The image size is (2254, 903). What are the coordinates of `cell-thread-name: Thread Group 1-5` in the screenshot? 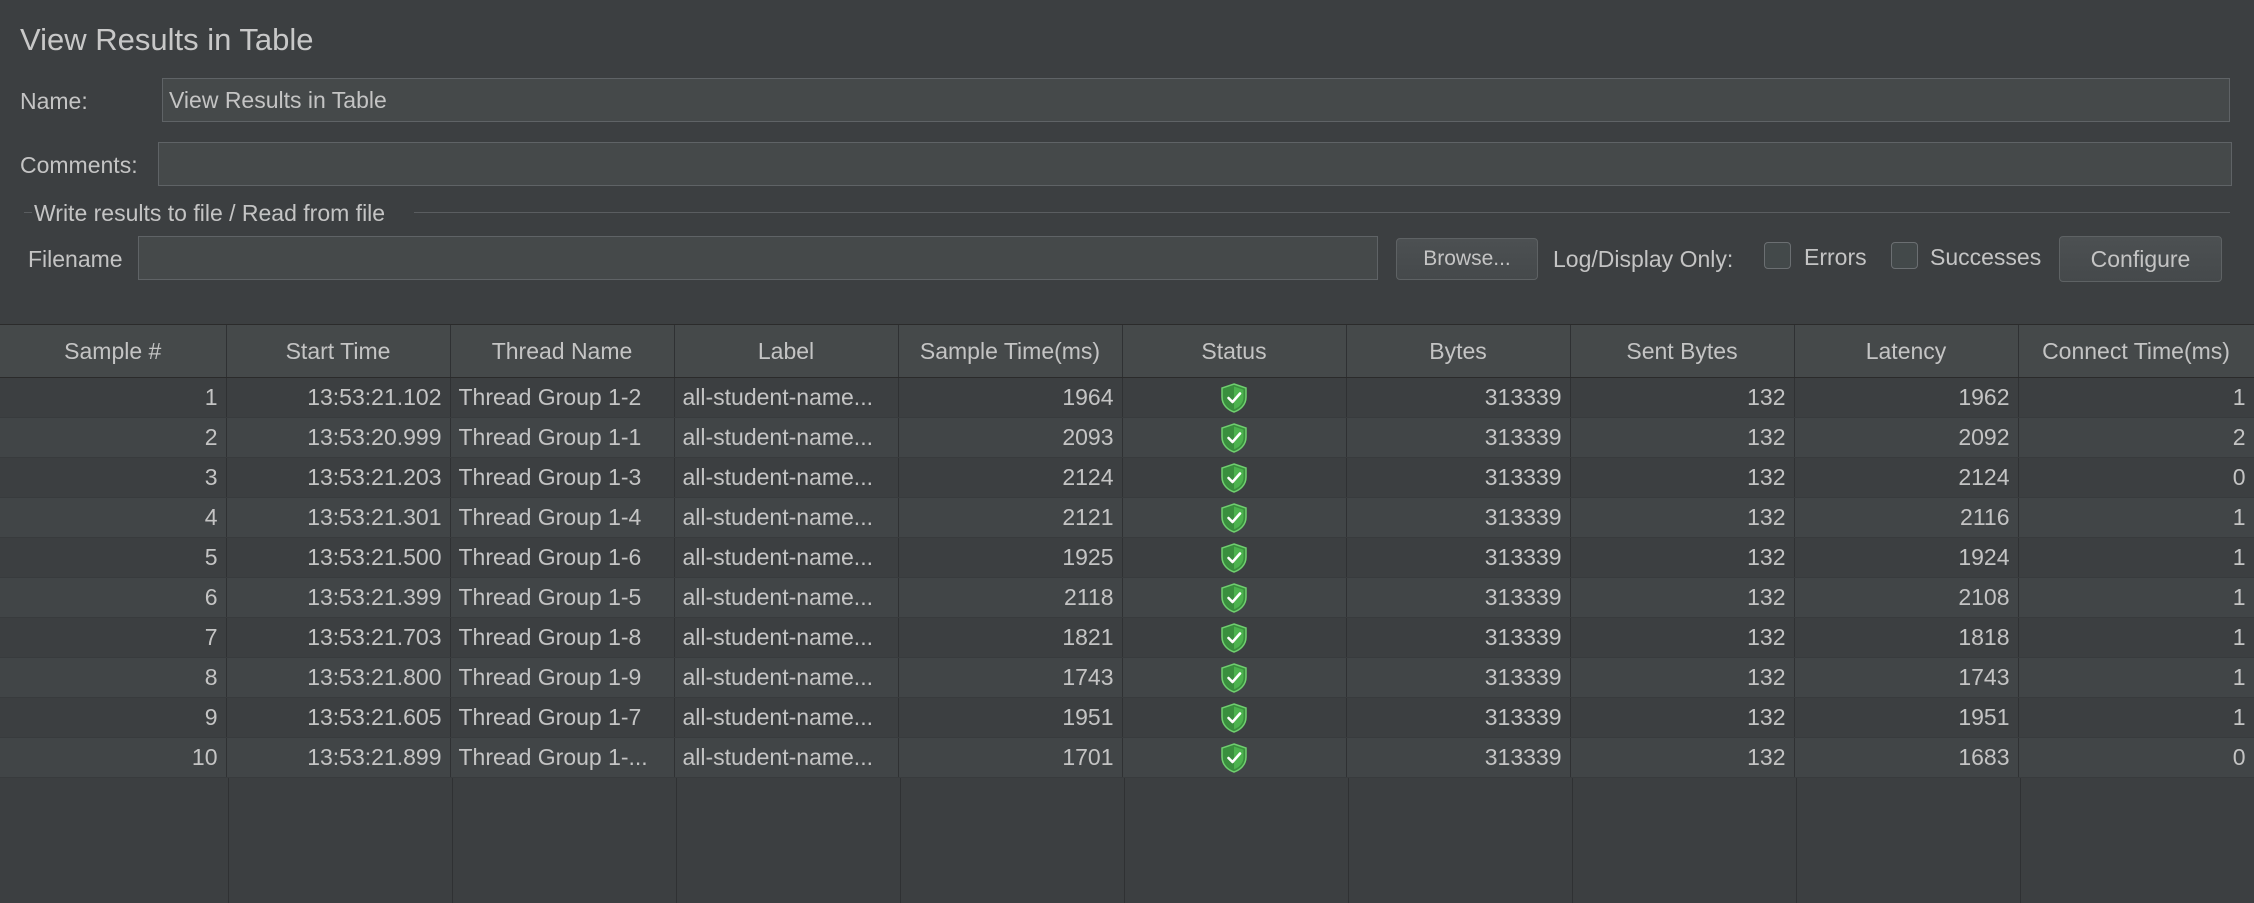 It's located at (562, 597).